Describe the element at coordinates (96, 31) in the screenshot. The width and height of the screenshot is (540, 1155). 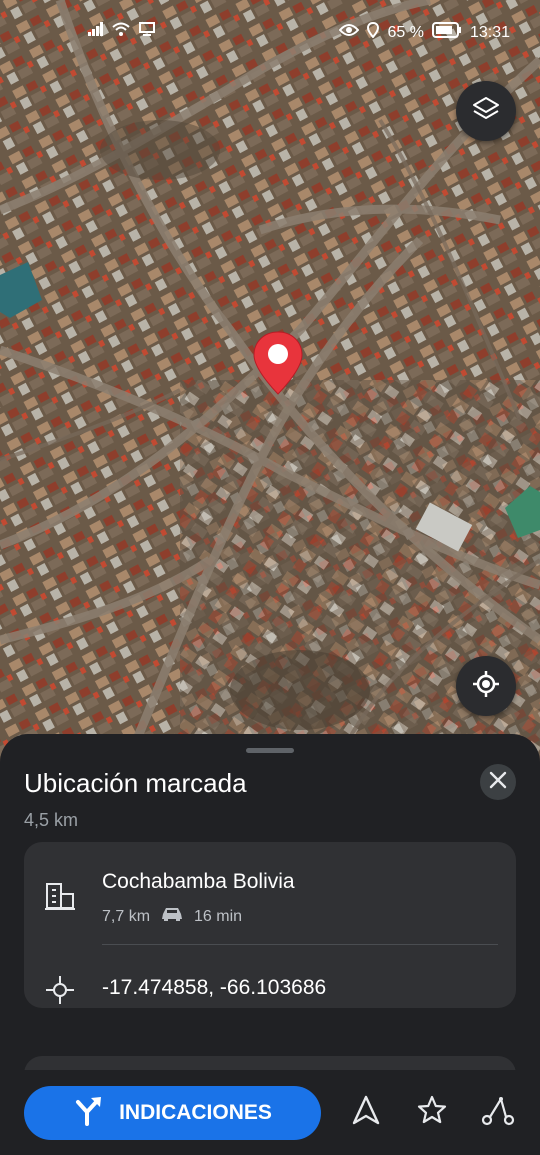
I see `signal-icon` at that location.